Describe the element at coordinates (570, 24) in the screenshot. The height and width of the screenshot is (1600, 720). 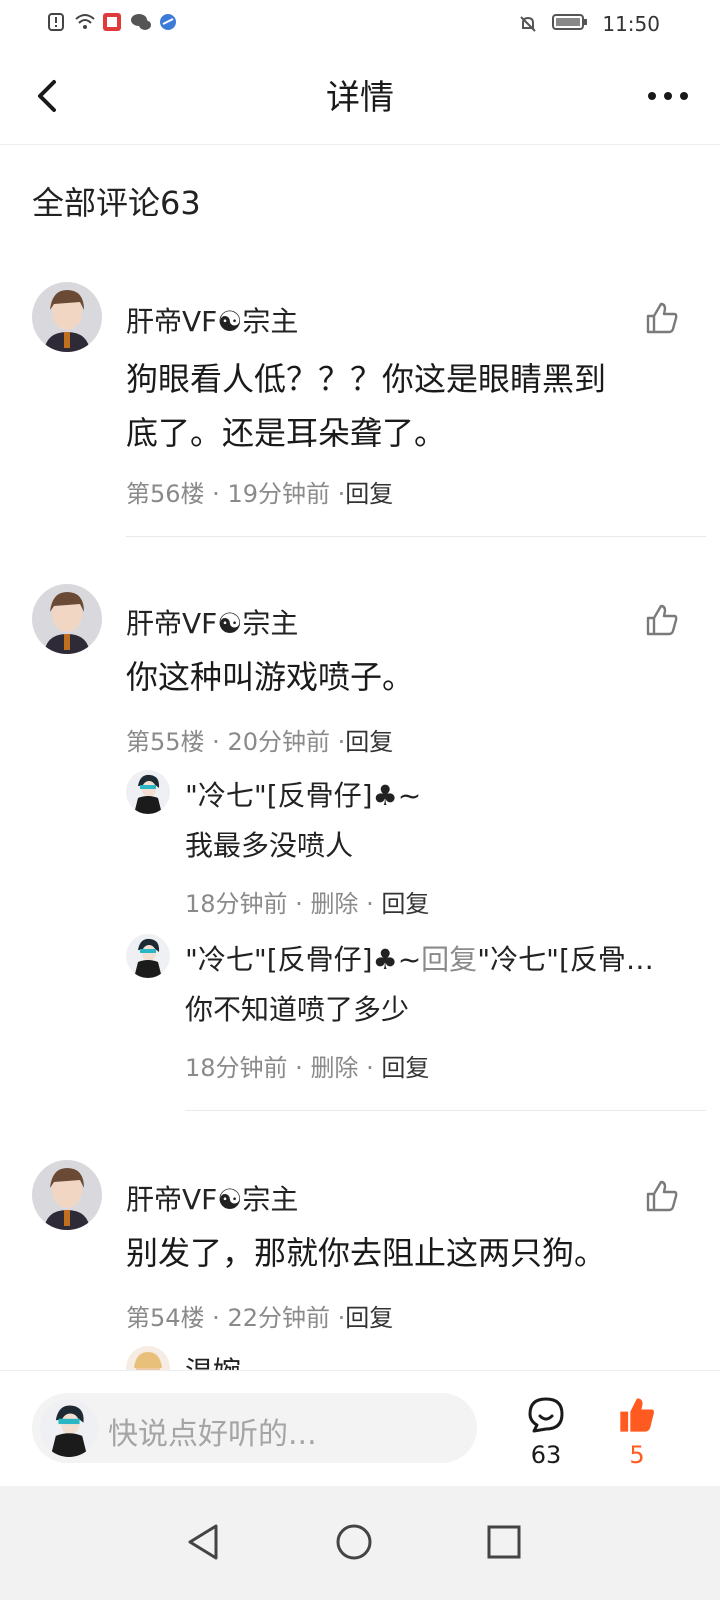
I see `battery-icon` at that location.